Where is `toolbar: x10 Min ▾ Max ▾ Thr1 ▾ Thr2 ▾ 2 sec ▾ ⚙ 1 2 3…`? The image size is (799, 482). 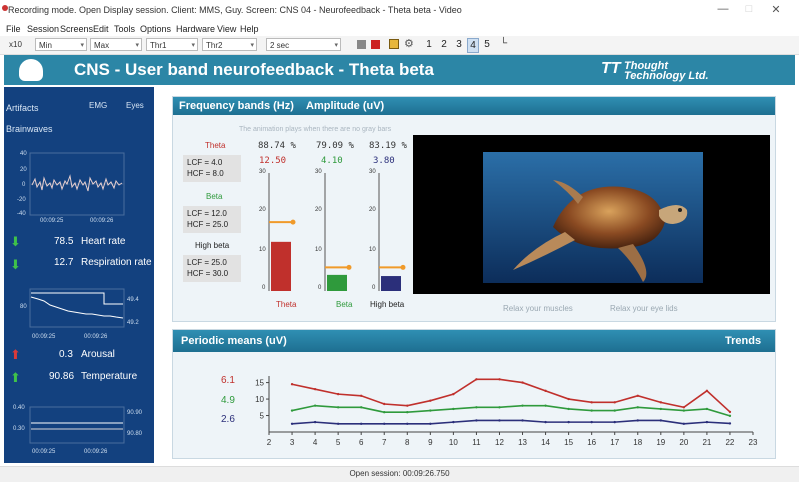
toolbar: x10 Min ▾ Max ▾ Thr1 ▾ Thr2 ▾ 2 sec ▾ ⚙ 1 2 3… is located at coordinates (399, 45).